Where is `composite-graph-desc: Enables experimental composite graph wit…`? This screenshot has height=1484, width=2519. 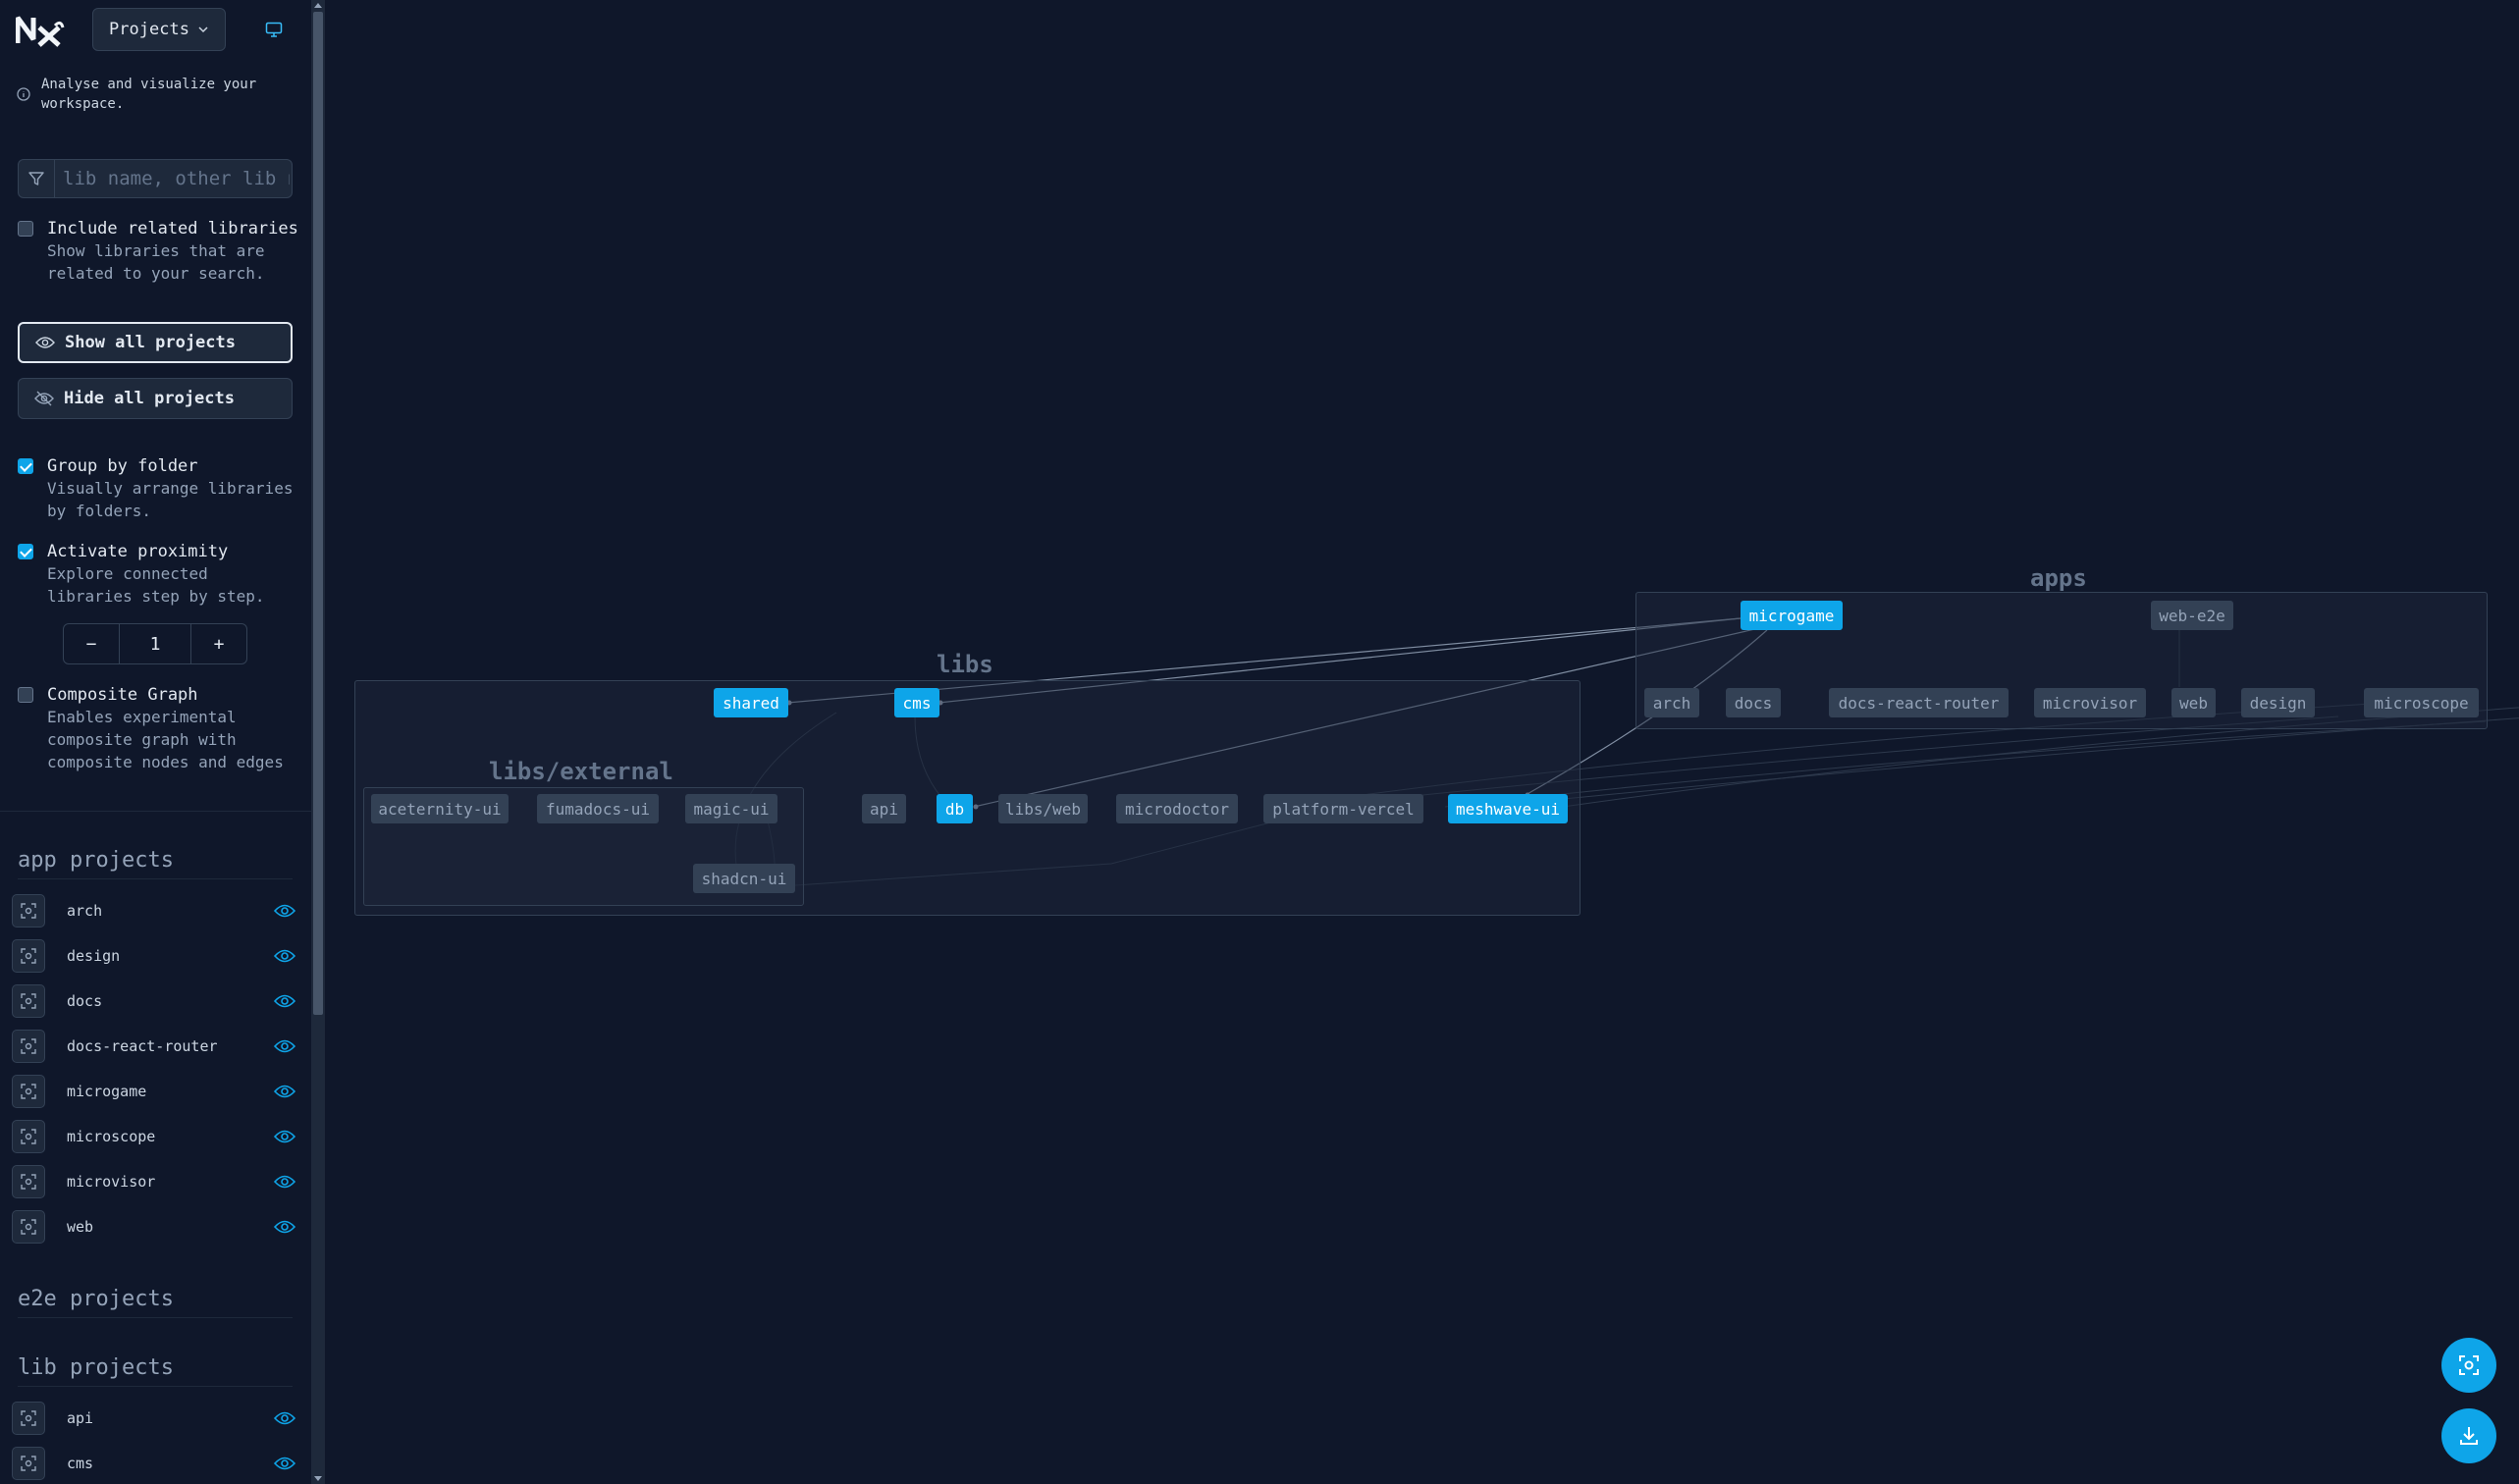
composite-graph-desc: Enables experimental composite graph wit… is located at coordinates (165, 740).